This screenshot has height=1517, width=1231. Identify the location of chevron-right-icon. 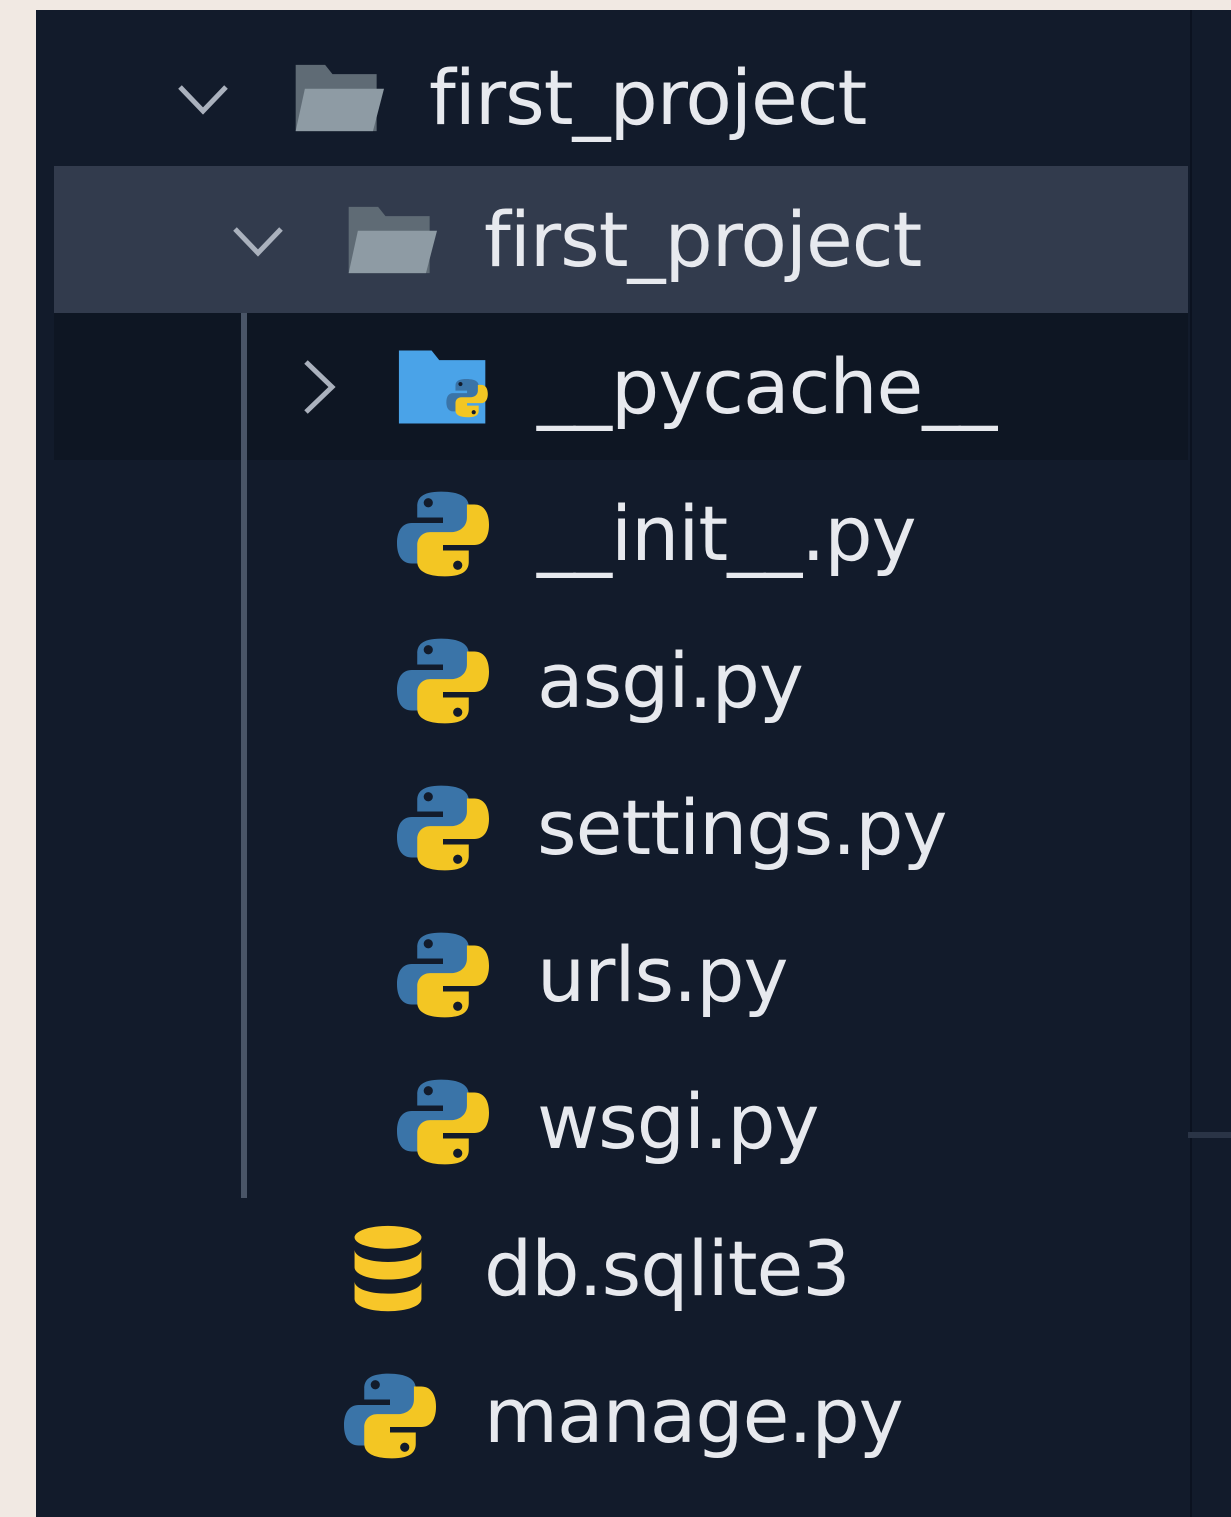
(319, 387).